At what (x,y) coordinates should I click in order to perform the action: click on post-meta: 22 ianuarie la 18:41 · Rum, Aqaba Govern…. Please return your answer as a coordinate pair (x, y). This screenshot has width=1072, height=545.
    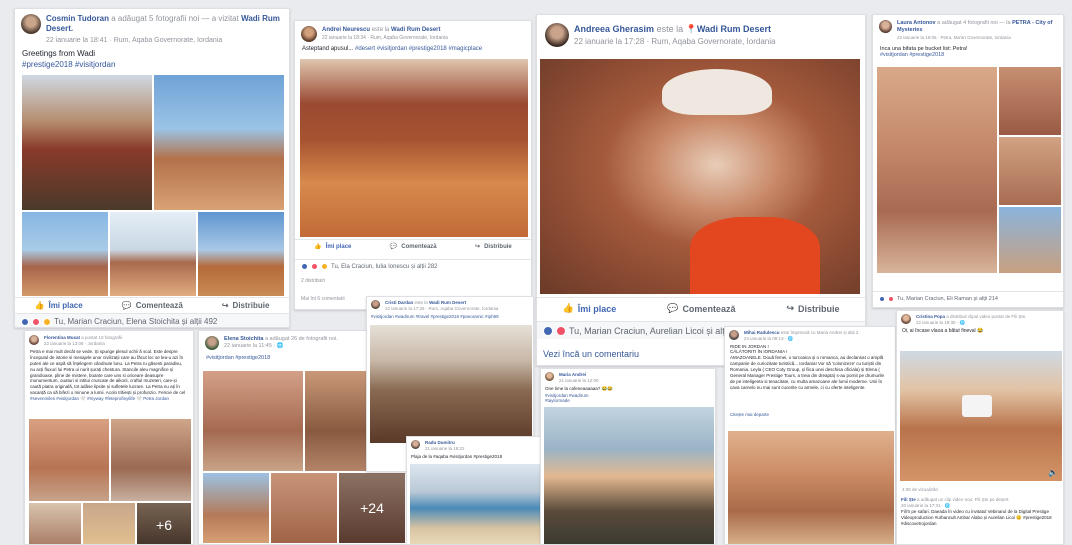
    Looking at the image, I should click on (134, 40).